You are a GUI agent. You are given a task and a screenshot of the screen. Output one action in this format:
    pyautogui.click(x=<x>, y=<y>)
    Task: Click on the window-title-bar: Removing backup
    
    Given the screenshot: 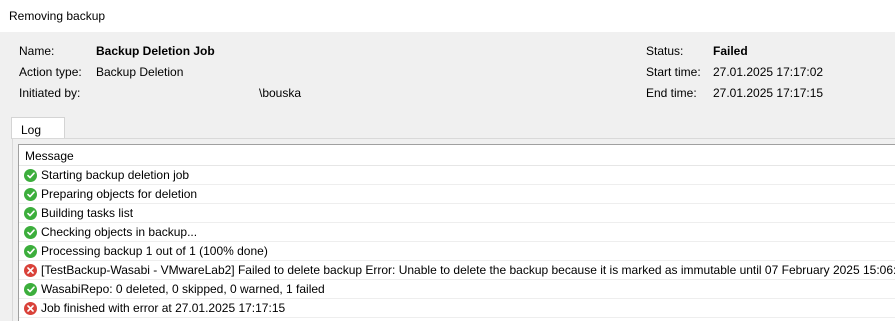 What is the action you would take?
    pyautogui.click(x=447, y=16)
    